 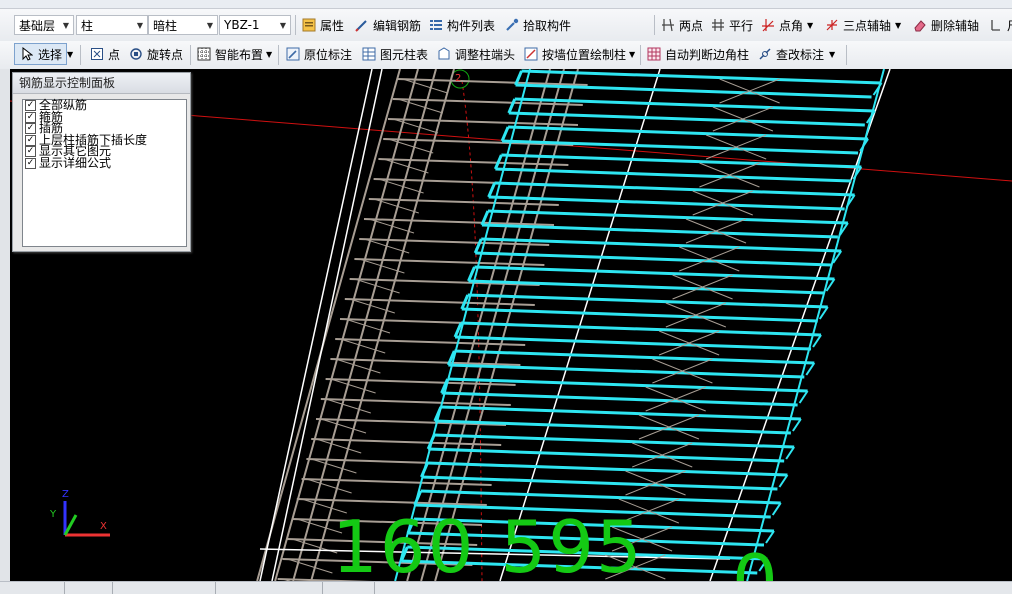 I want to click on modify-annotation-button: 查改标注 ▼, so click(x=796, y=54).